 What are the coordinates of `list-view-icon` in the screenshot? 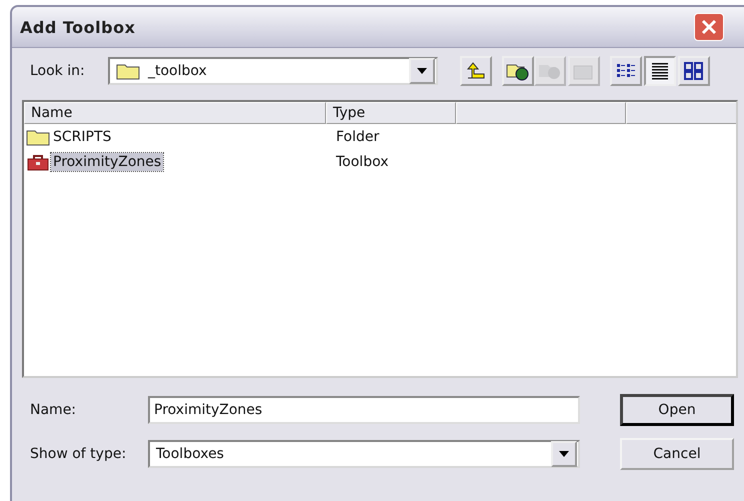 It's located at (626, 71).